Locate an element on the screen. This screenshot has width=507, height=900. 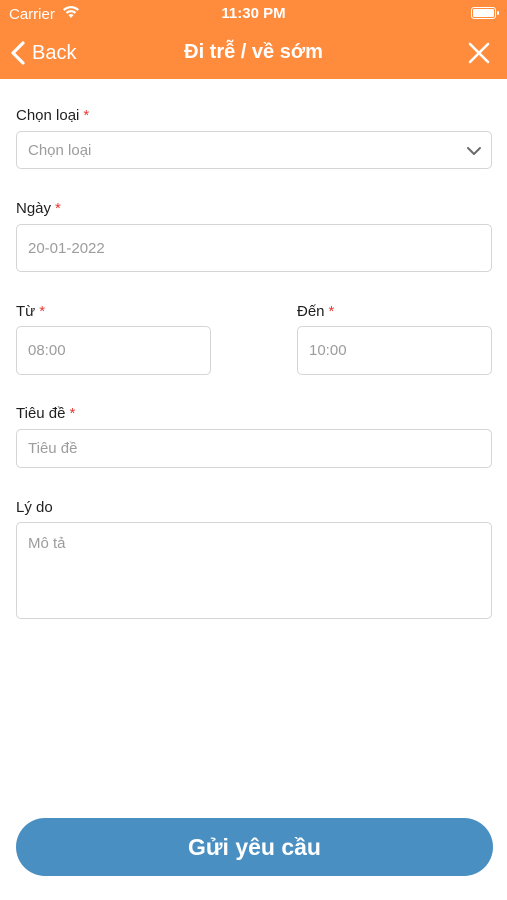
to-time-field: 10:00 is located at coordinates (394, 350).